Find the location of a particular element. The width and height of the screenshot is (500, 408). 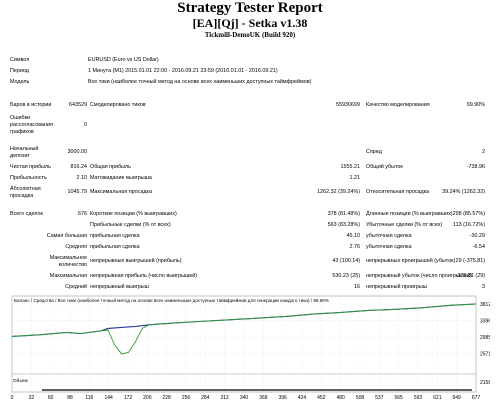

x-tick-label: 284 is located at coordinates (205, 398).